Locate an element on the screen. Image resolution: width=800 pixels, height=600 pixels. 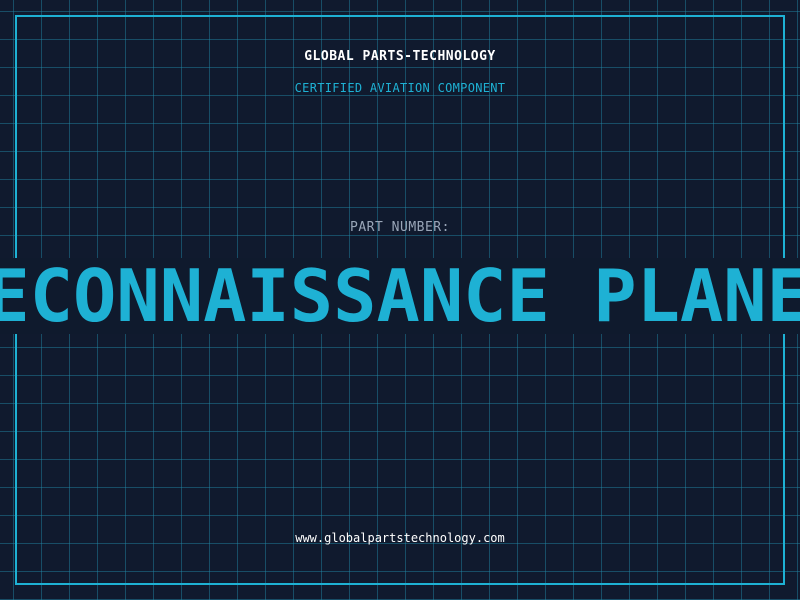
part-number-value: RECONNAISSANCE PLANE is located at coordinates (400, 296).